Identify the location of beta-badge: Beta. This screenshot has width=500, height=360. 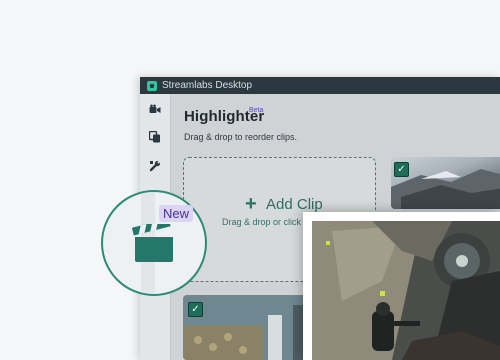
(256, 110).